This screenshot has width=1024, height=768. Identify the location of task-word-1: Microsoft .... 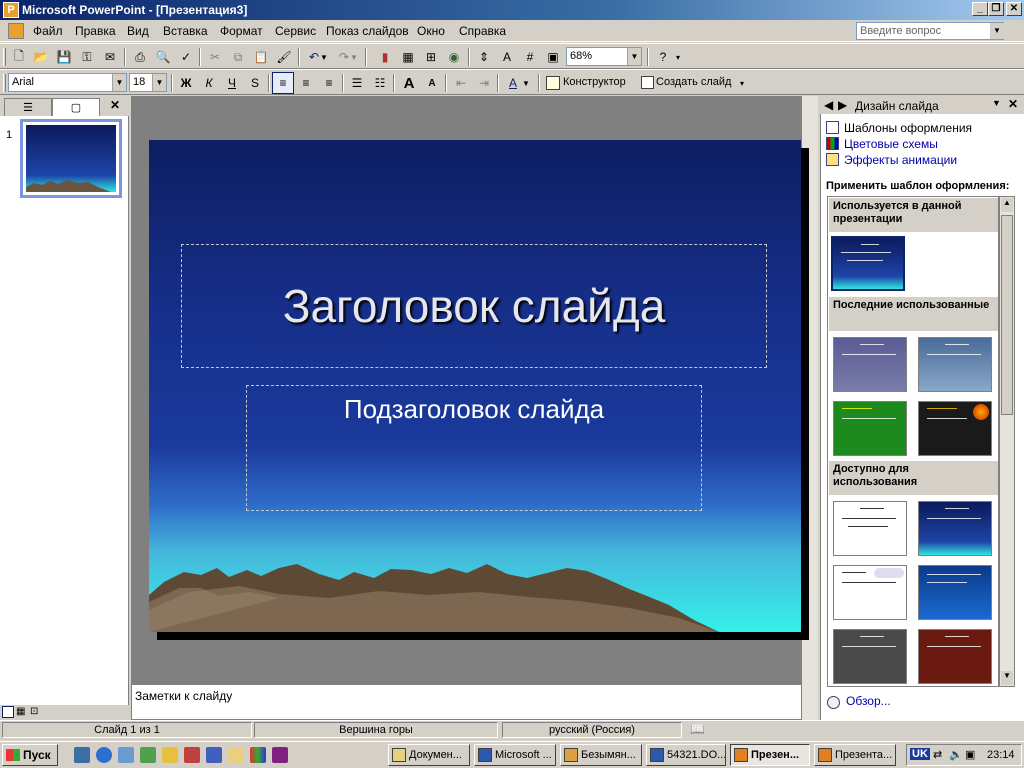
(515, 755).